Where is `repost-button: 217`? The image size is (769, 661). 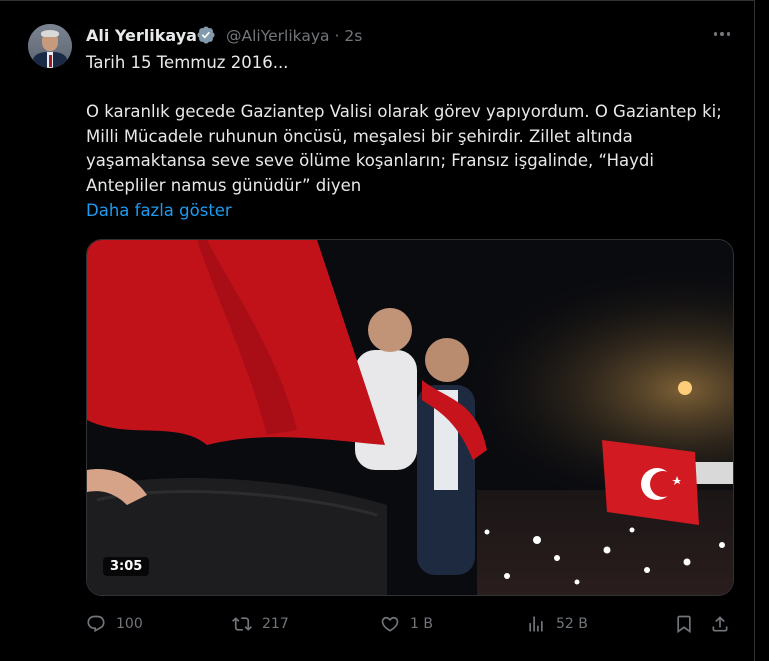 repost-button: 217 is located at coordinates (260, 624).